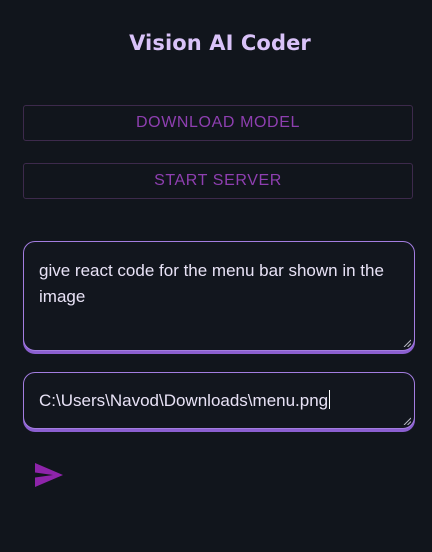  What do you see at coordinates (218, 123) in the screenshot?
I see `download-model-button: DOWNLOAD MODEL` at bounding box center [218, 123].